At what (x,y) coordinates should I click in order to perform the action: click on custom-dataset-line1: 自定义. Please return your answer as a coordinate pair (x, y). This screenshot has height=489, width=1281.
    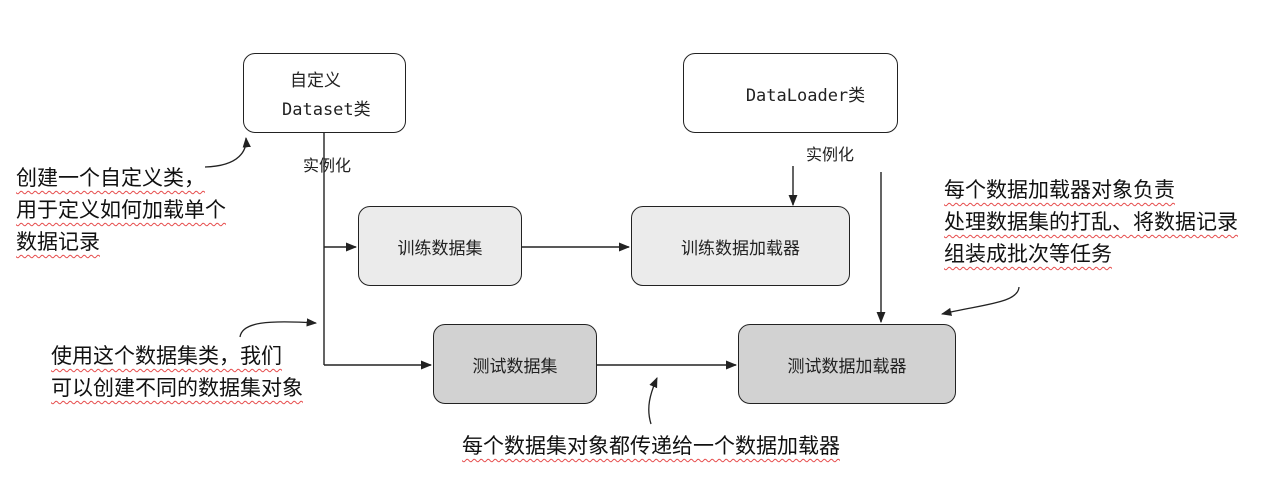
    Looking at the image, I should click on (315, 81).